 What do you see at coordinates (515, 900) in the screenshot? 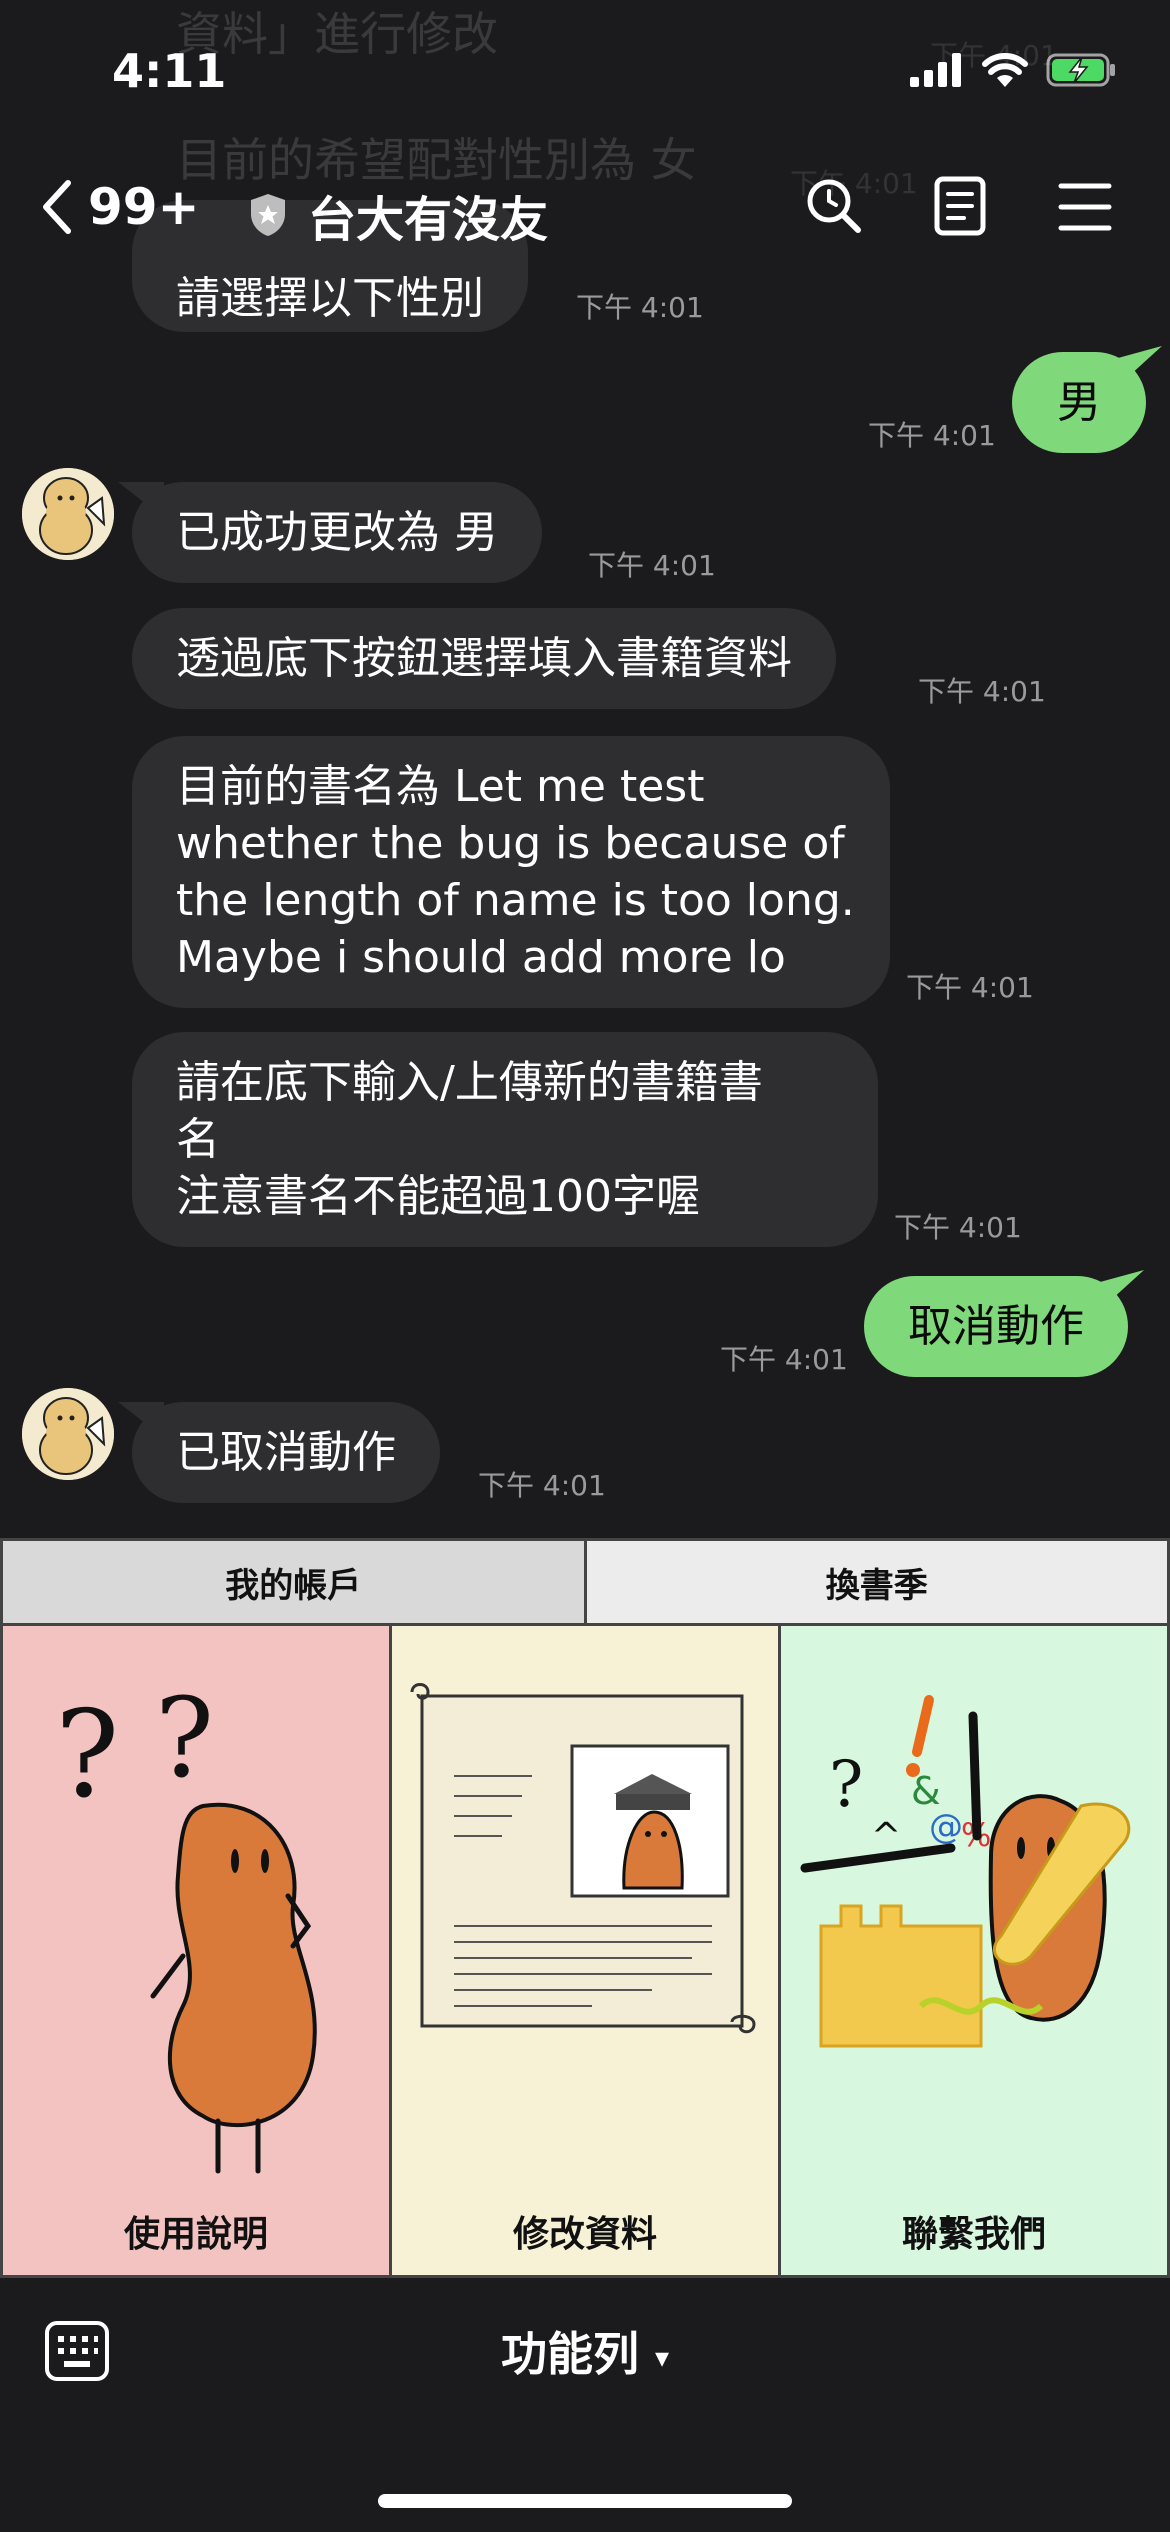
I see `message-line: the length of name is too long.` at bounding box center [515, 900].